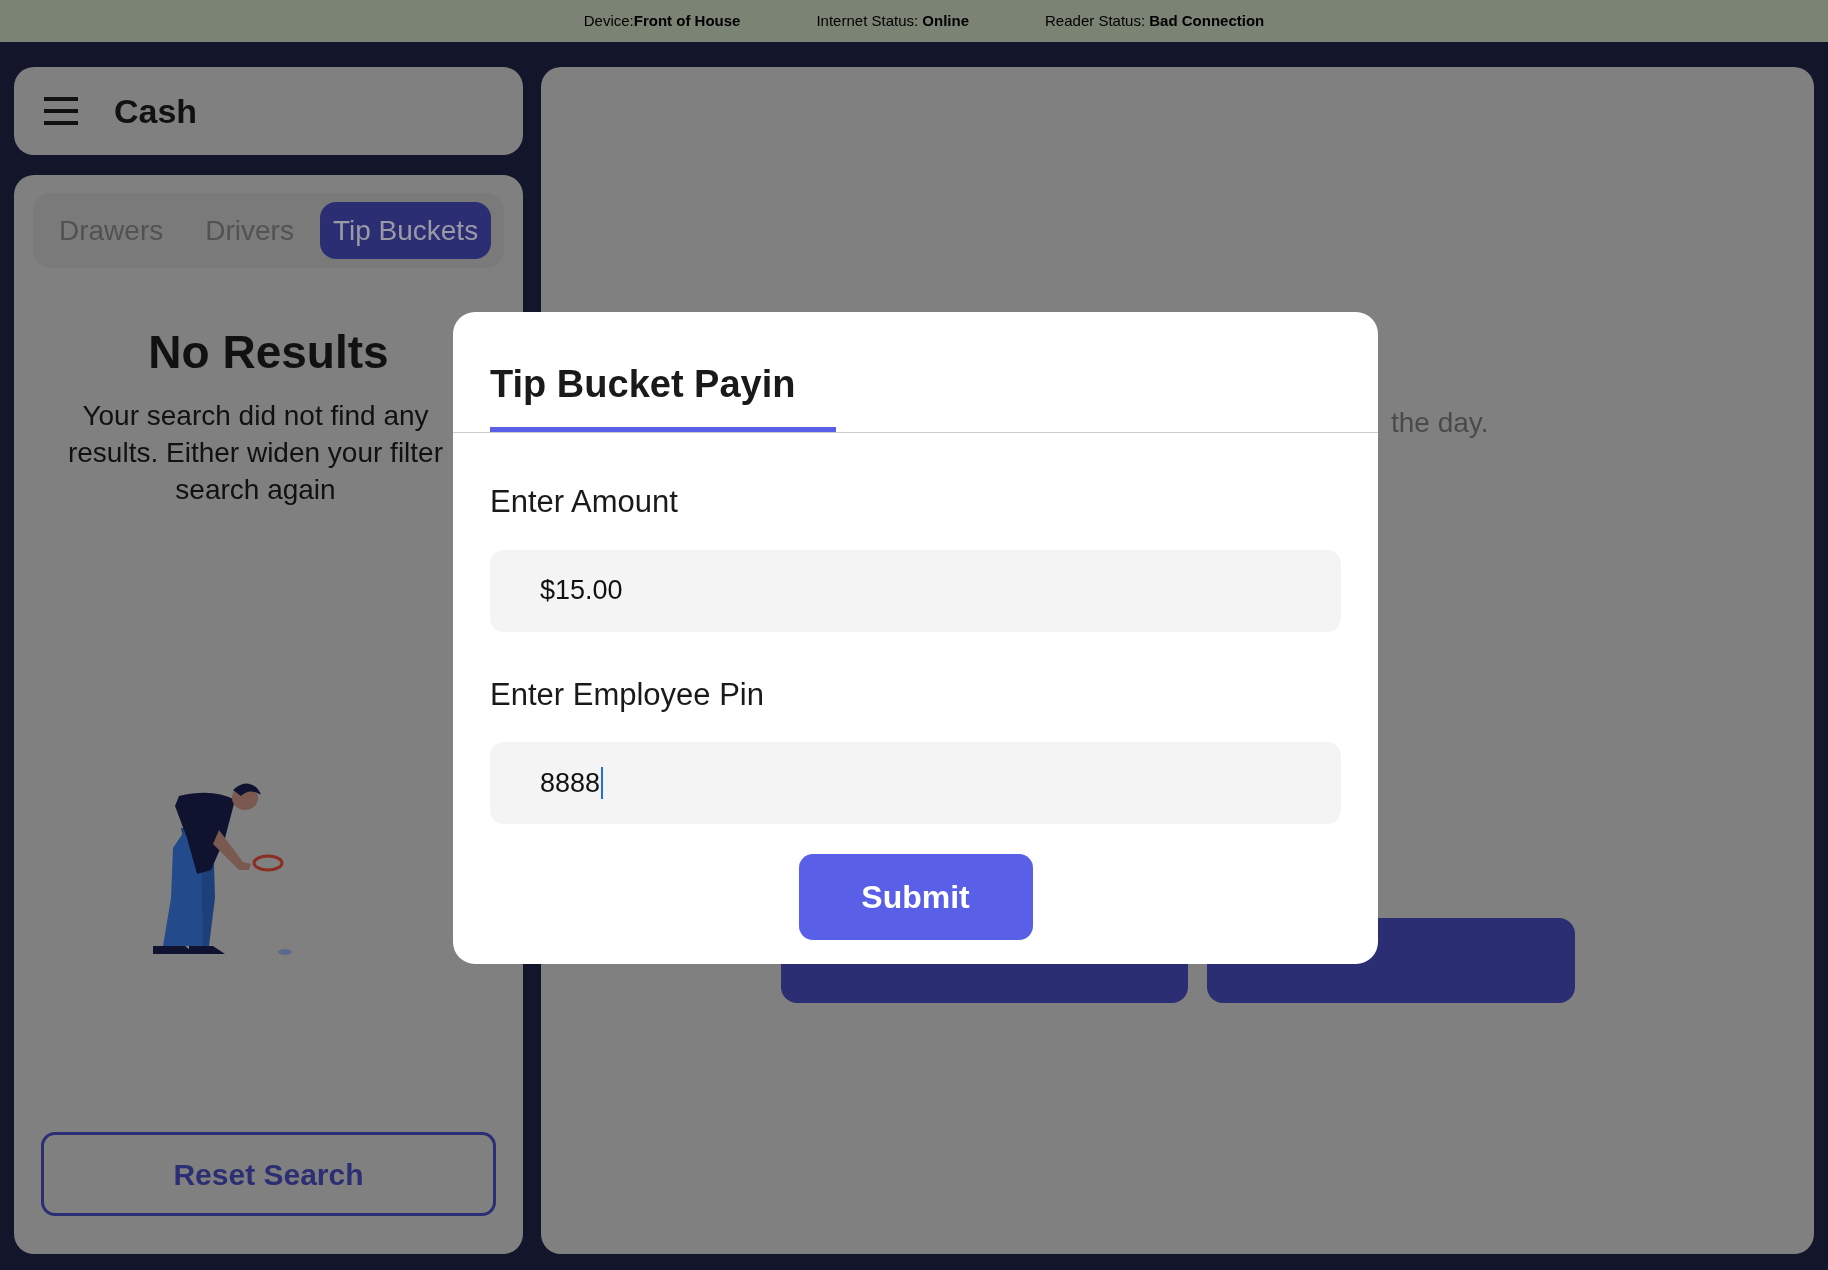 The height and width of the screenshot is (1270, 1828). Describe the element at coordinates (662, 20) in the screenshot. I see `status-item: Device:Front of House` at that location.